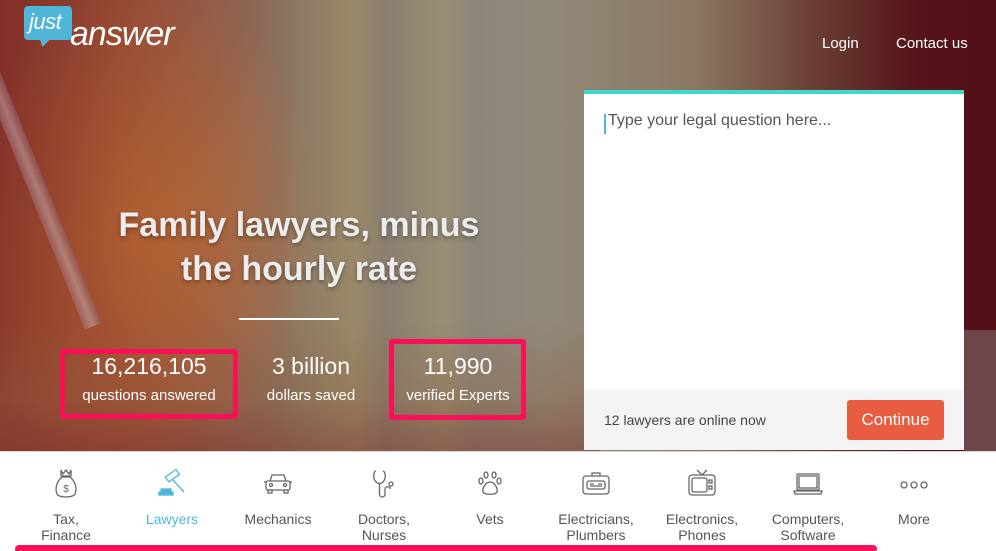 Image resolution: width=996 pixels, height=551 pixels. What do you see at coordinates (596, 505) in the screenshot?
I see `category-electricians-plumbers: Electricians, Plumbers` at bounding box center [596, 505].